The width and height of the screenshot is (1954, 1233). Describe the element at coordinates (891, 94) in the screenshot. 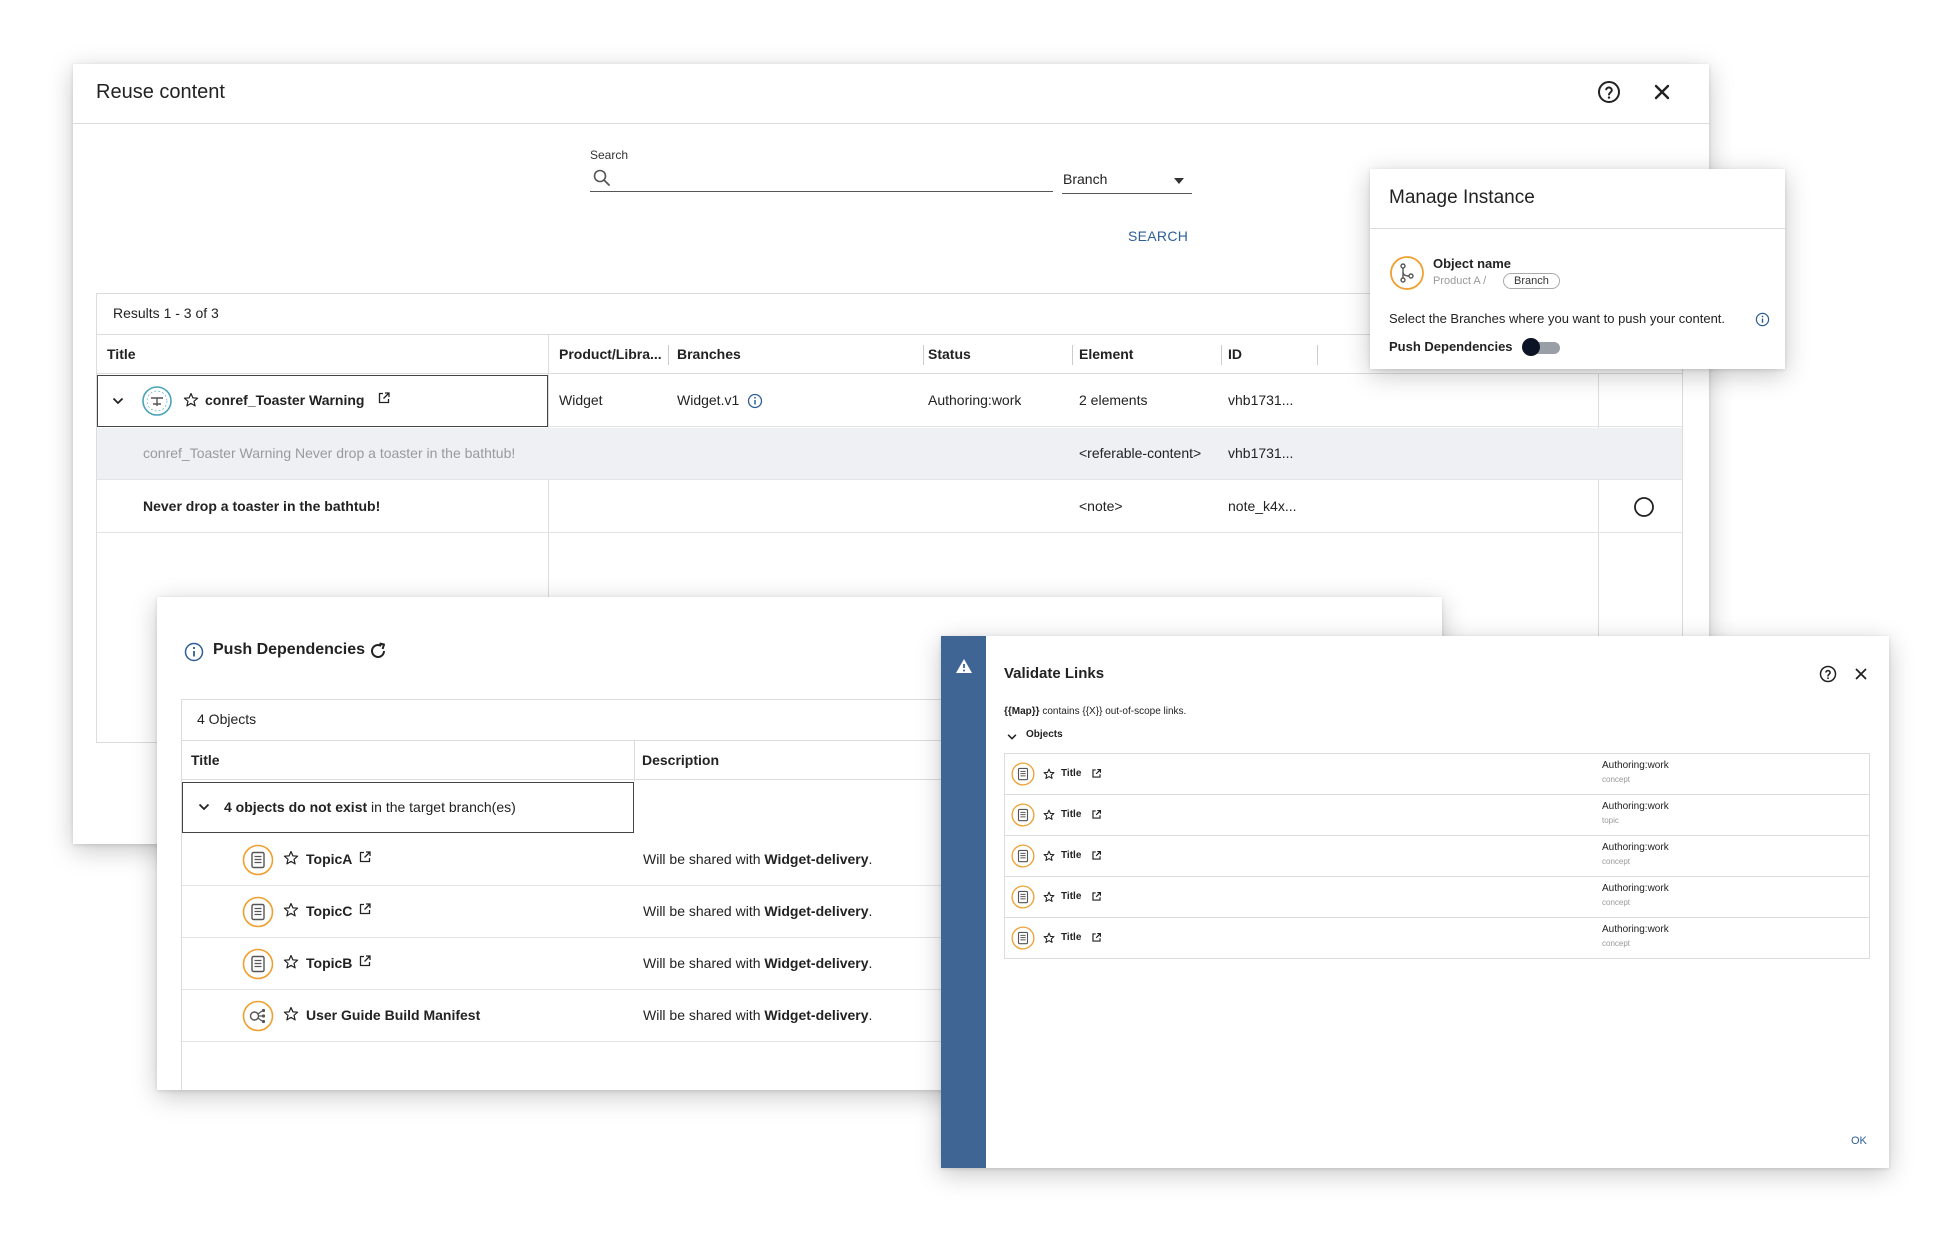

I see `dialog-header: Reuse content` at that location.